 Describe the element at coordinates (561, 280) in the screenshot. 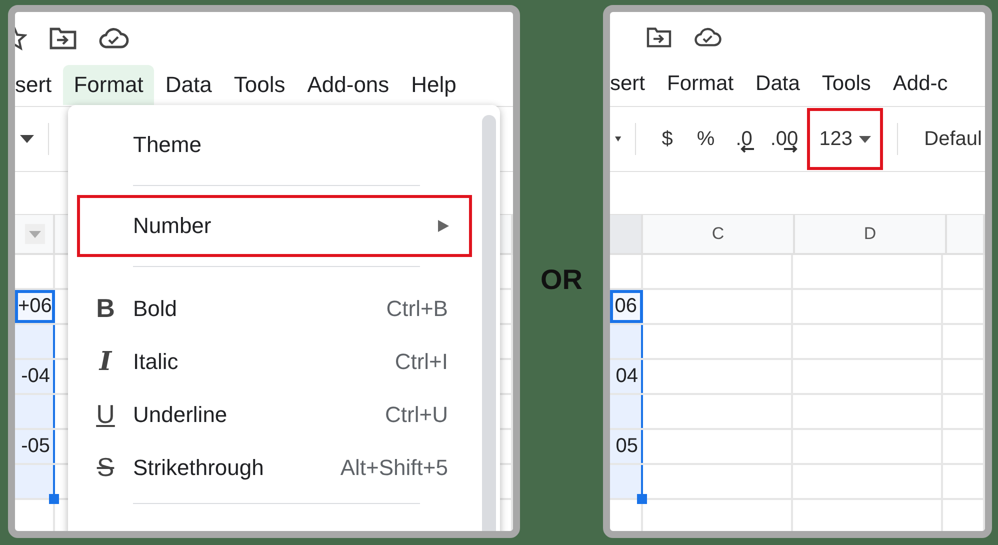

I see `or-label: OR` at that location.